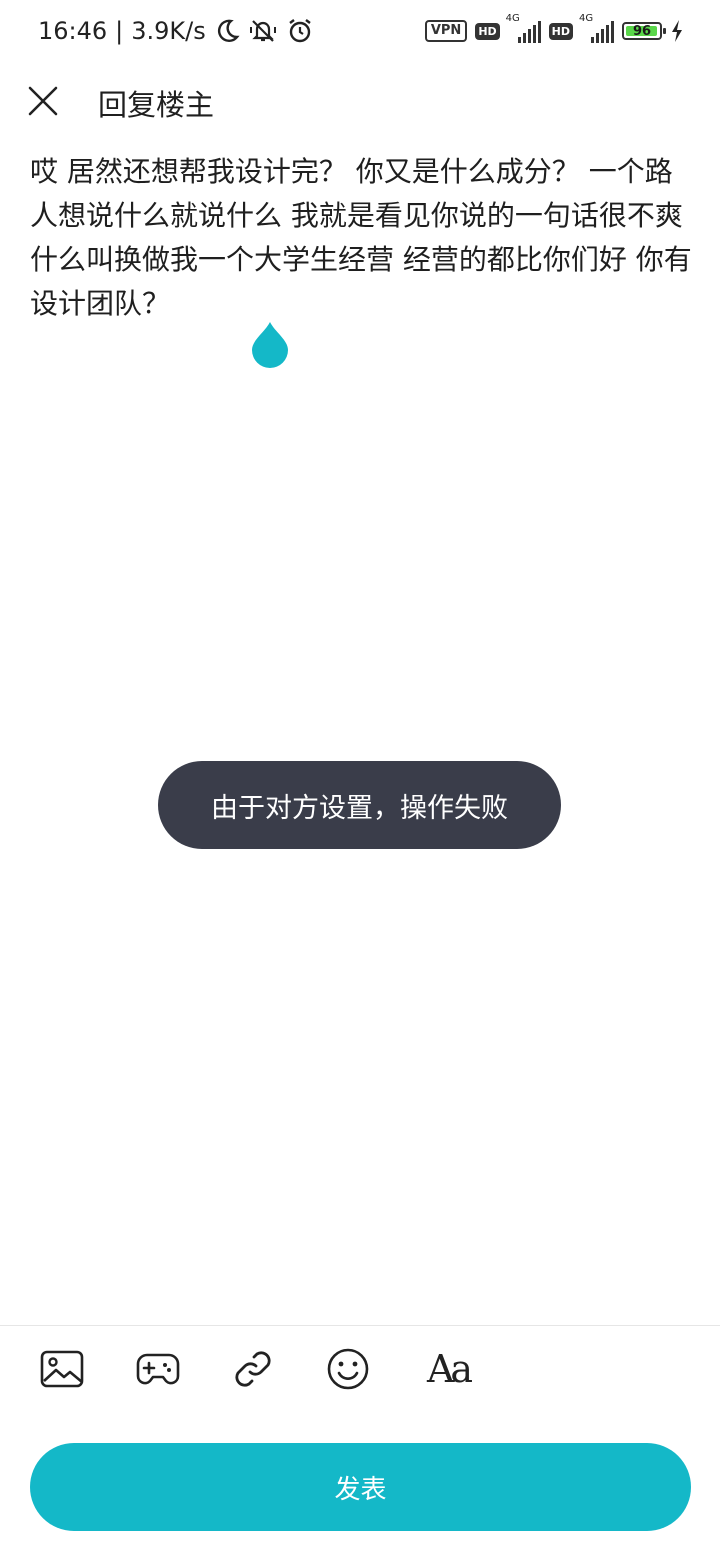  Describe the element at coordinates (360, 31) in the screenshot. I see `status-bar: 16:46 | 3.9K/s VPN HD 4G HD 4G 96` at that location.